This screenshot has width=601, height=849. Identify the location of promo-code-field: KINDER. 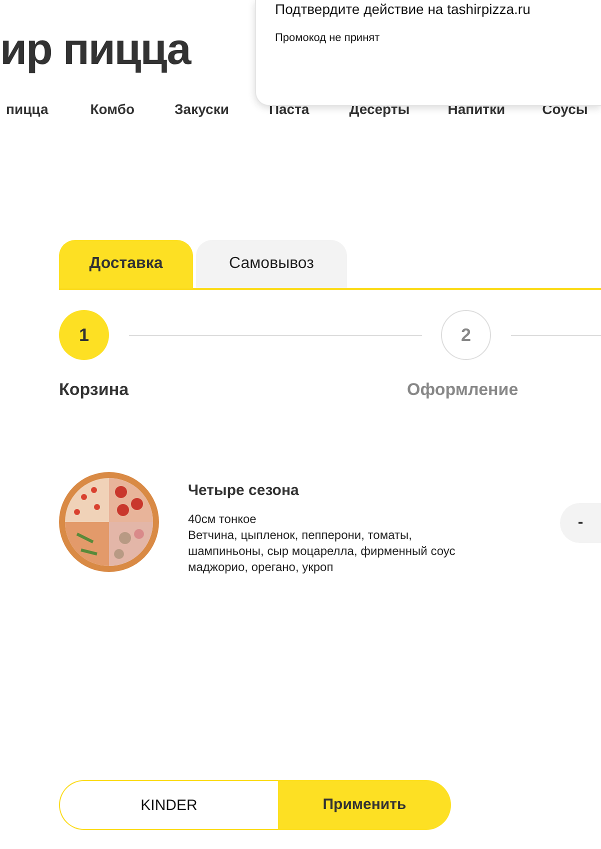
(168, 805).